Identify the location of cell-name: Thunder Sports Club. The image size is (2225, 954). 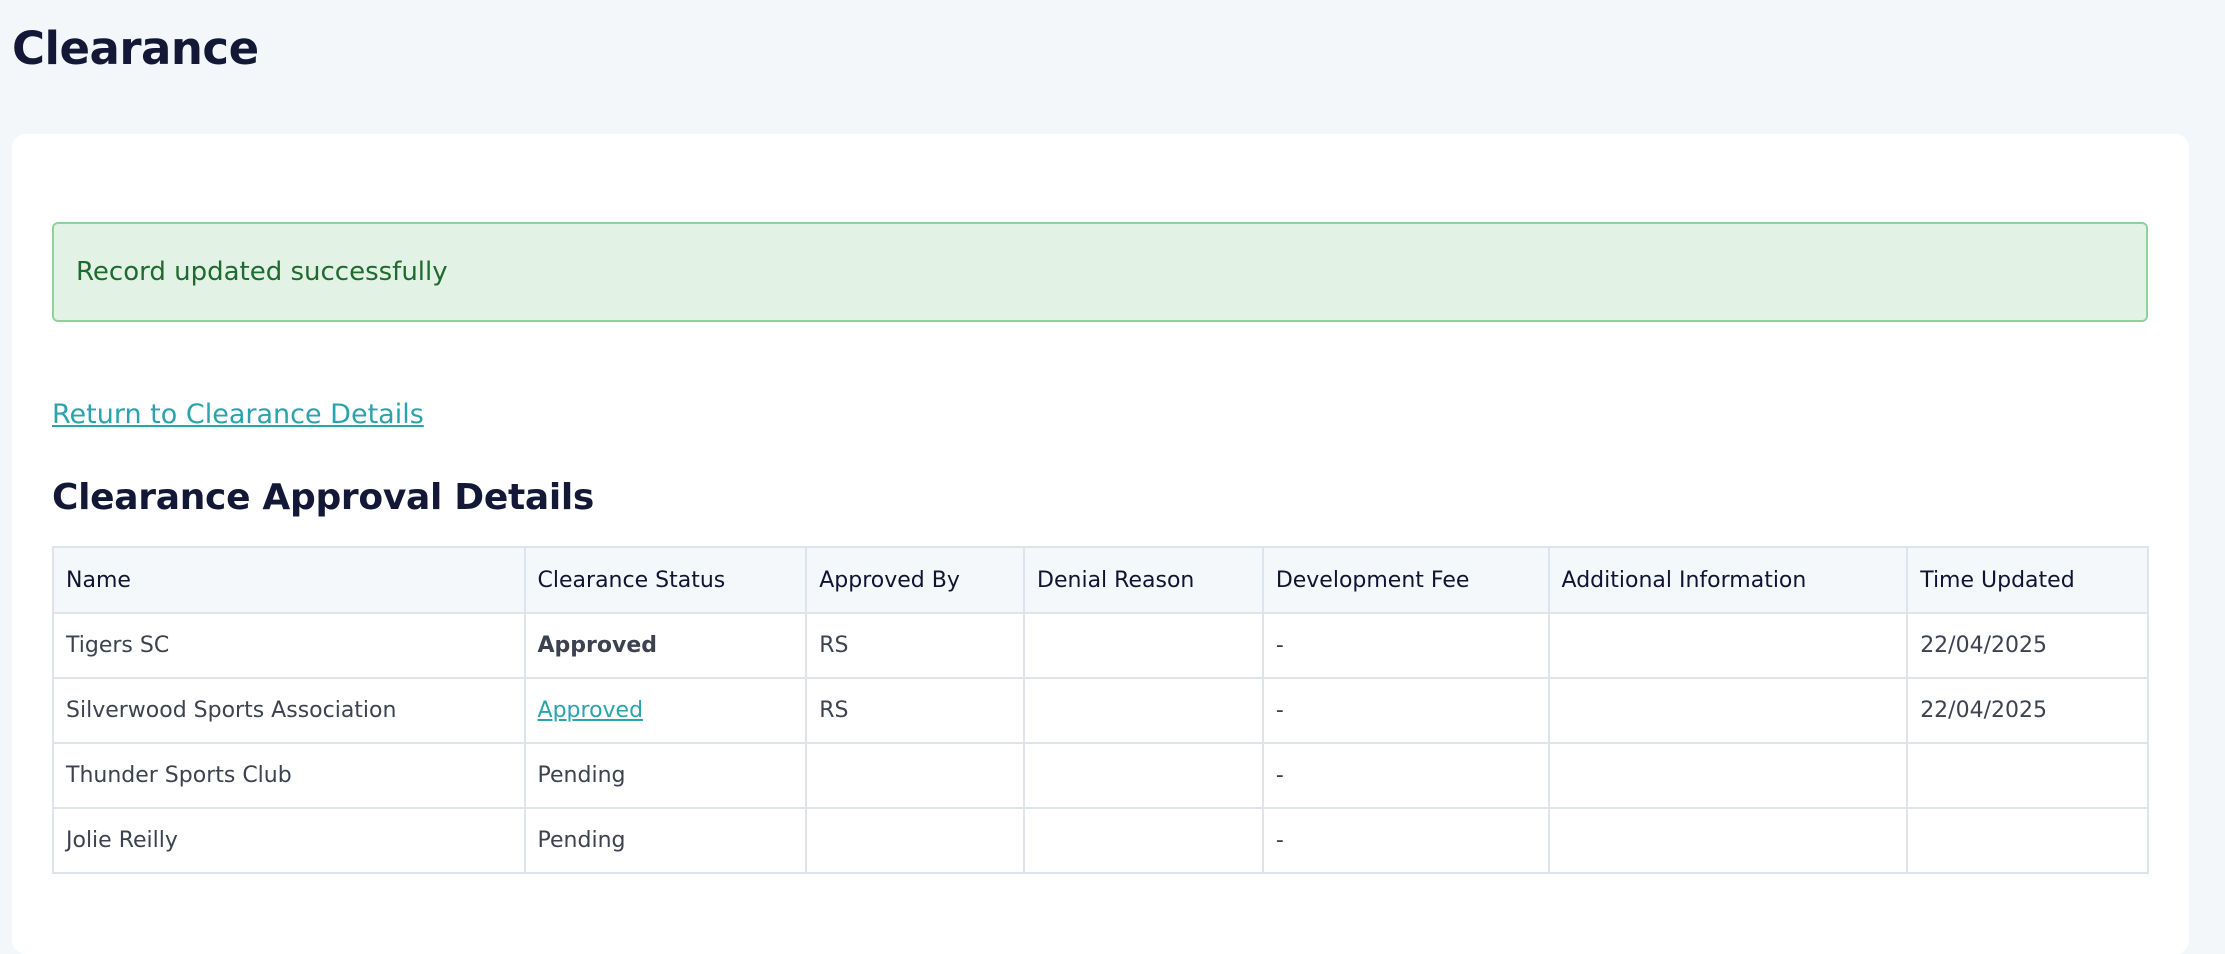
(289, 775).